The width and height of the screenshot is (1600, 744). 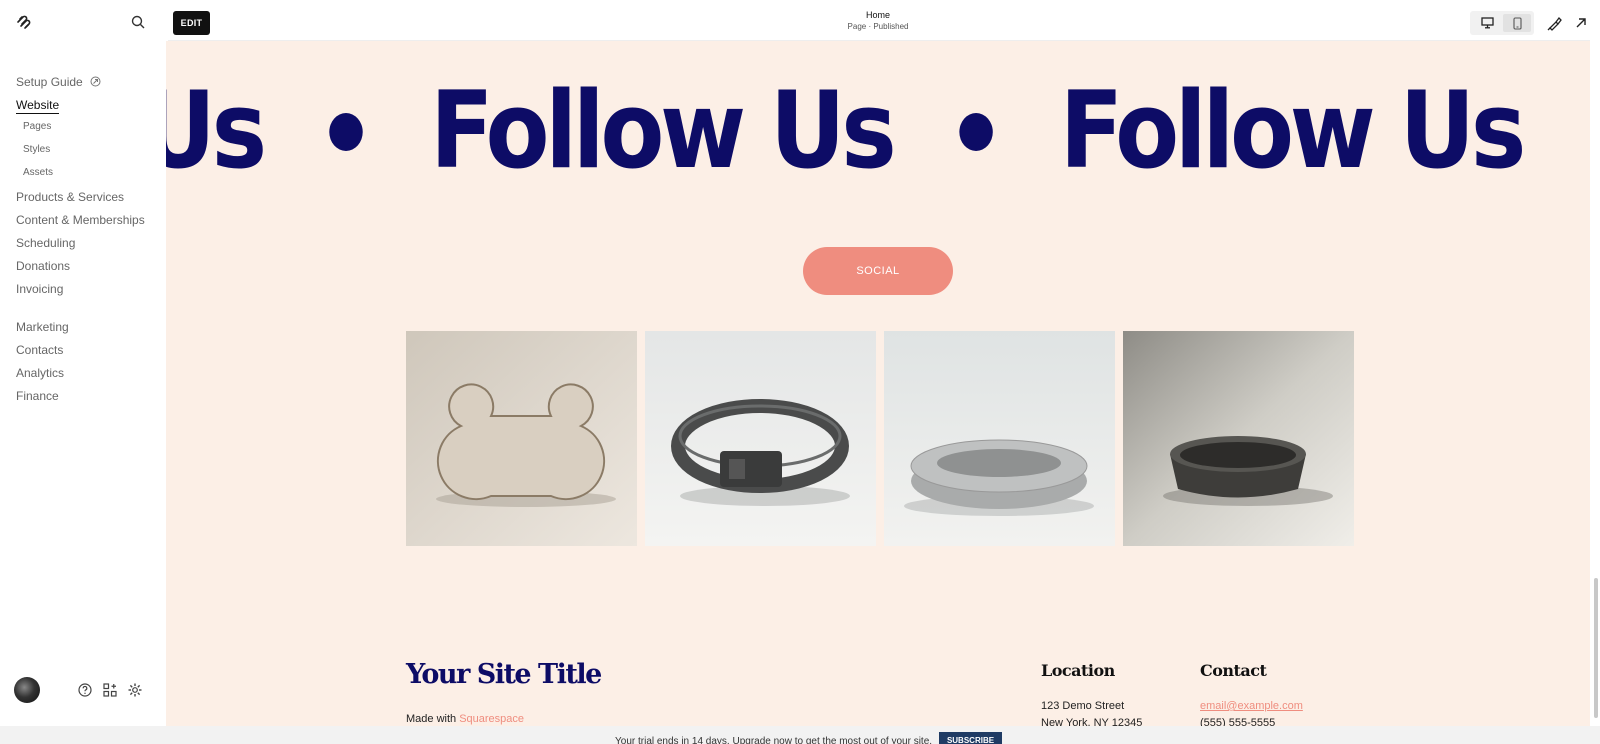 What do you see at coordinates (1502, 23) in the screenshot?
I see `device-toggle` at bounding box center [1502, 23].